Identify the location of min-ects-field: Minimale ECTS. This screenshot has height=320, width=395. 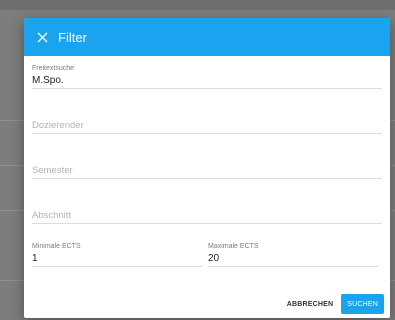
(117, 254).